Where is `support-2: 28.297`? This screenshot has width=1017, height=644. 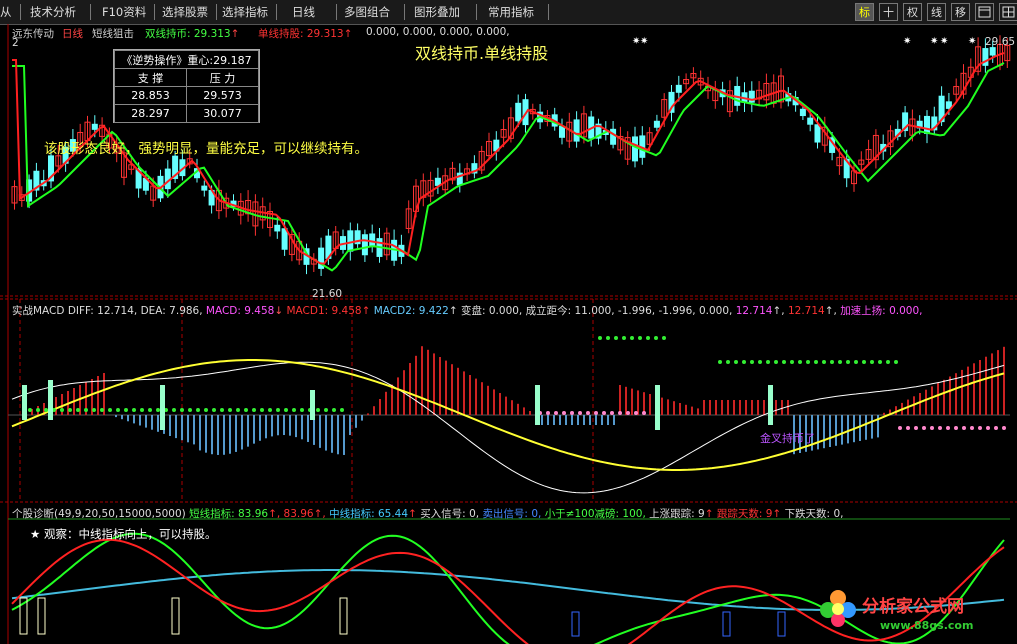
support-2: 28.297 is located at coordinates (150, 113).